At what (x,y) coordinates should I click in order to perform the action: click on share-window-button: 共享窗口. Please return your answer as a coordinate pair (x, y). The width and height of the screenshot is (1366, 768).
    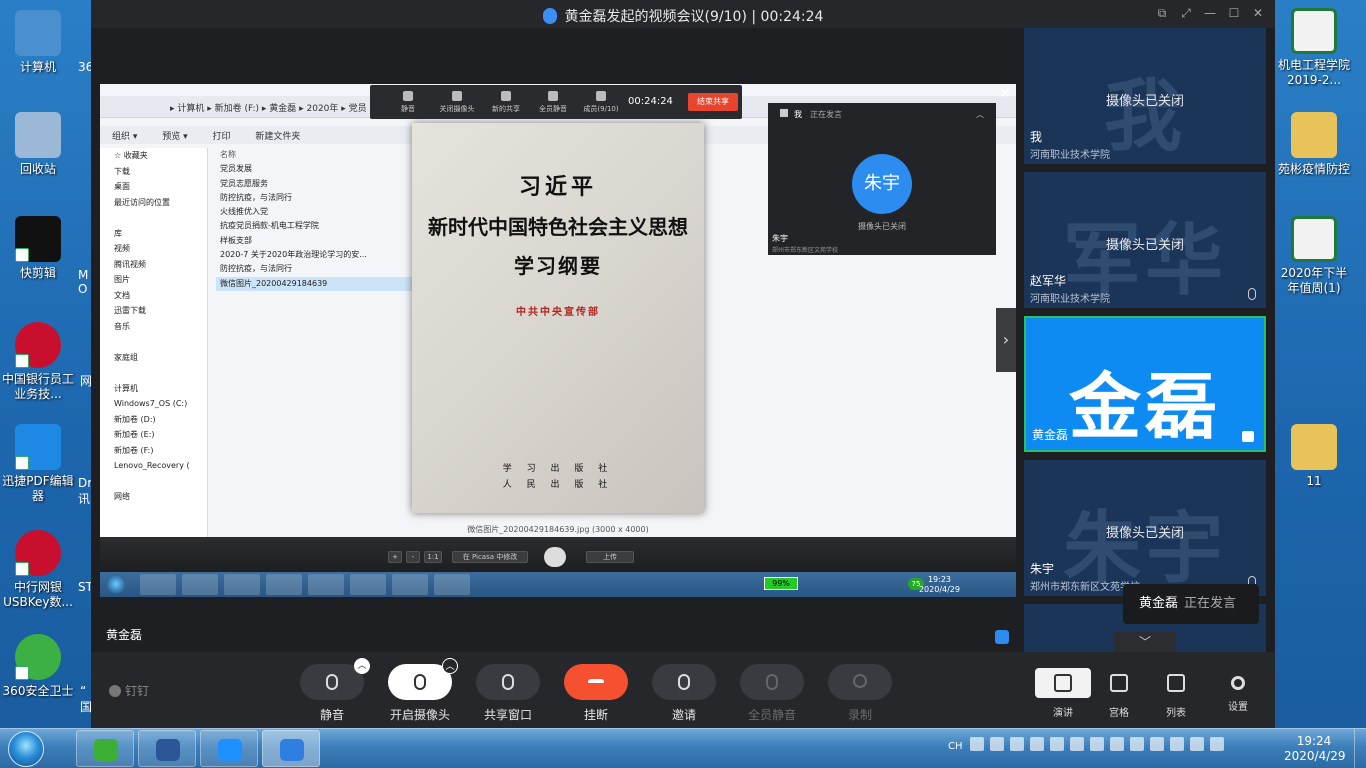
    Looking at the image, I should click on (508, 693).